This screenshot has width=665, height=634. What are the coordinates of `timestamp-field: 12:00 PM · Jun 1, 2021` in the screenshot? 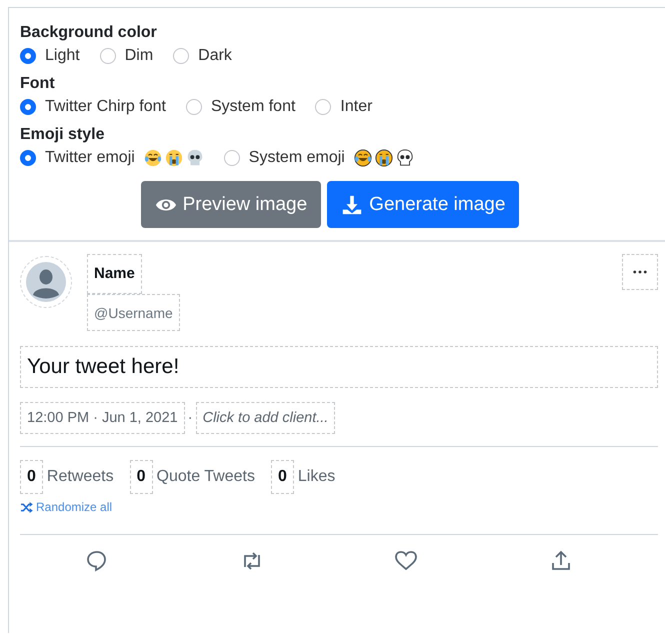 It's located at (102, 418).